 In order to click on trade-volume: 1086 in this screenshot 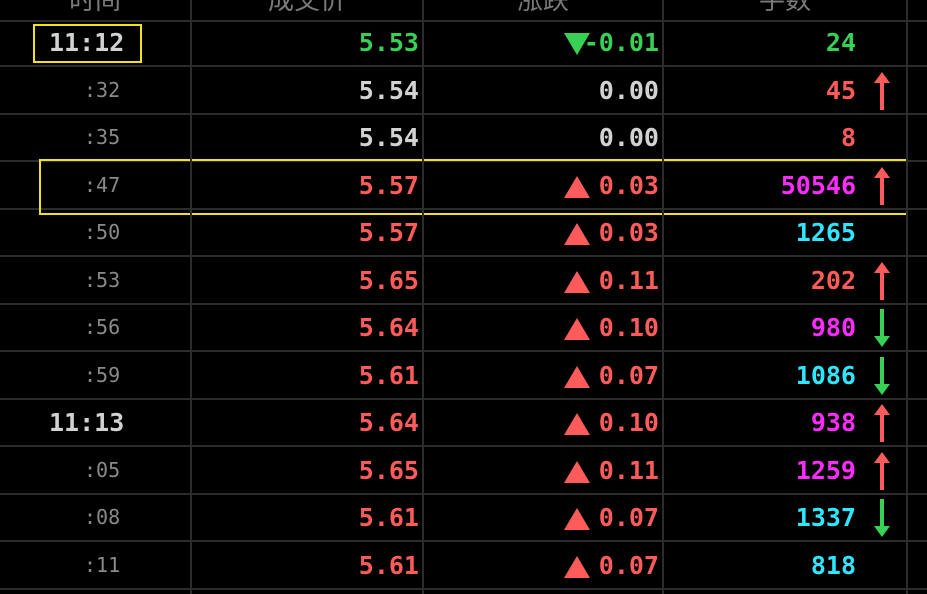, I will do `click(825, 375)`.